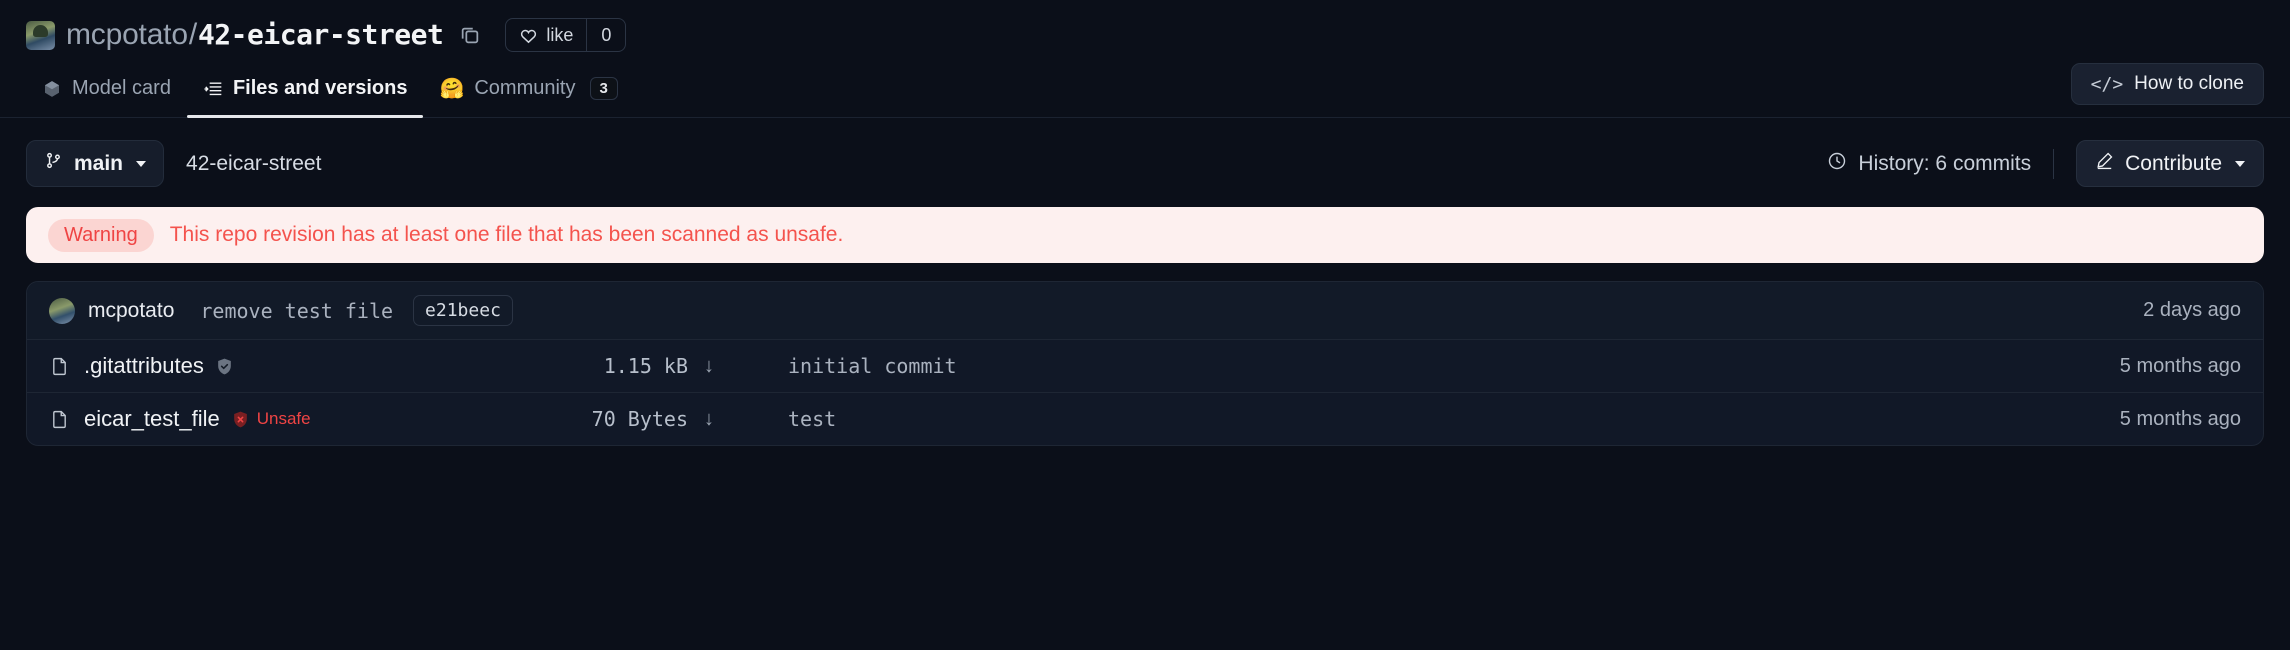 The width and height of the screenshot is (2290, 650). I want to click on breadcrumb: 42-eicar-street, so click(253, 164).